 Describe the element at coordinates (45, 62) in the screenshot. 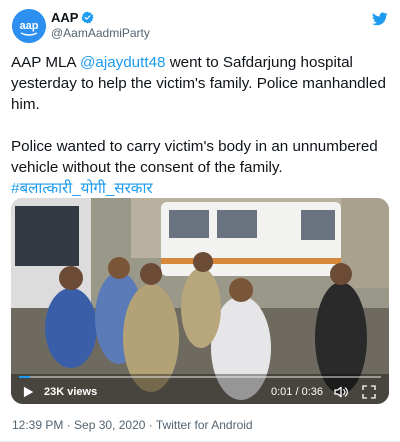

I see `tweet-text-segment: AAP MLA` at that location.